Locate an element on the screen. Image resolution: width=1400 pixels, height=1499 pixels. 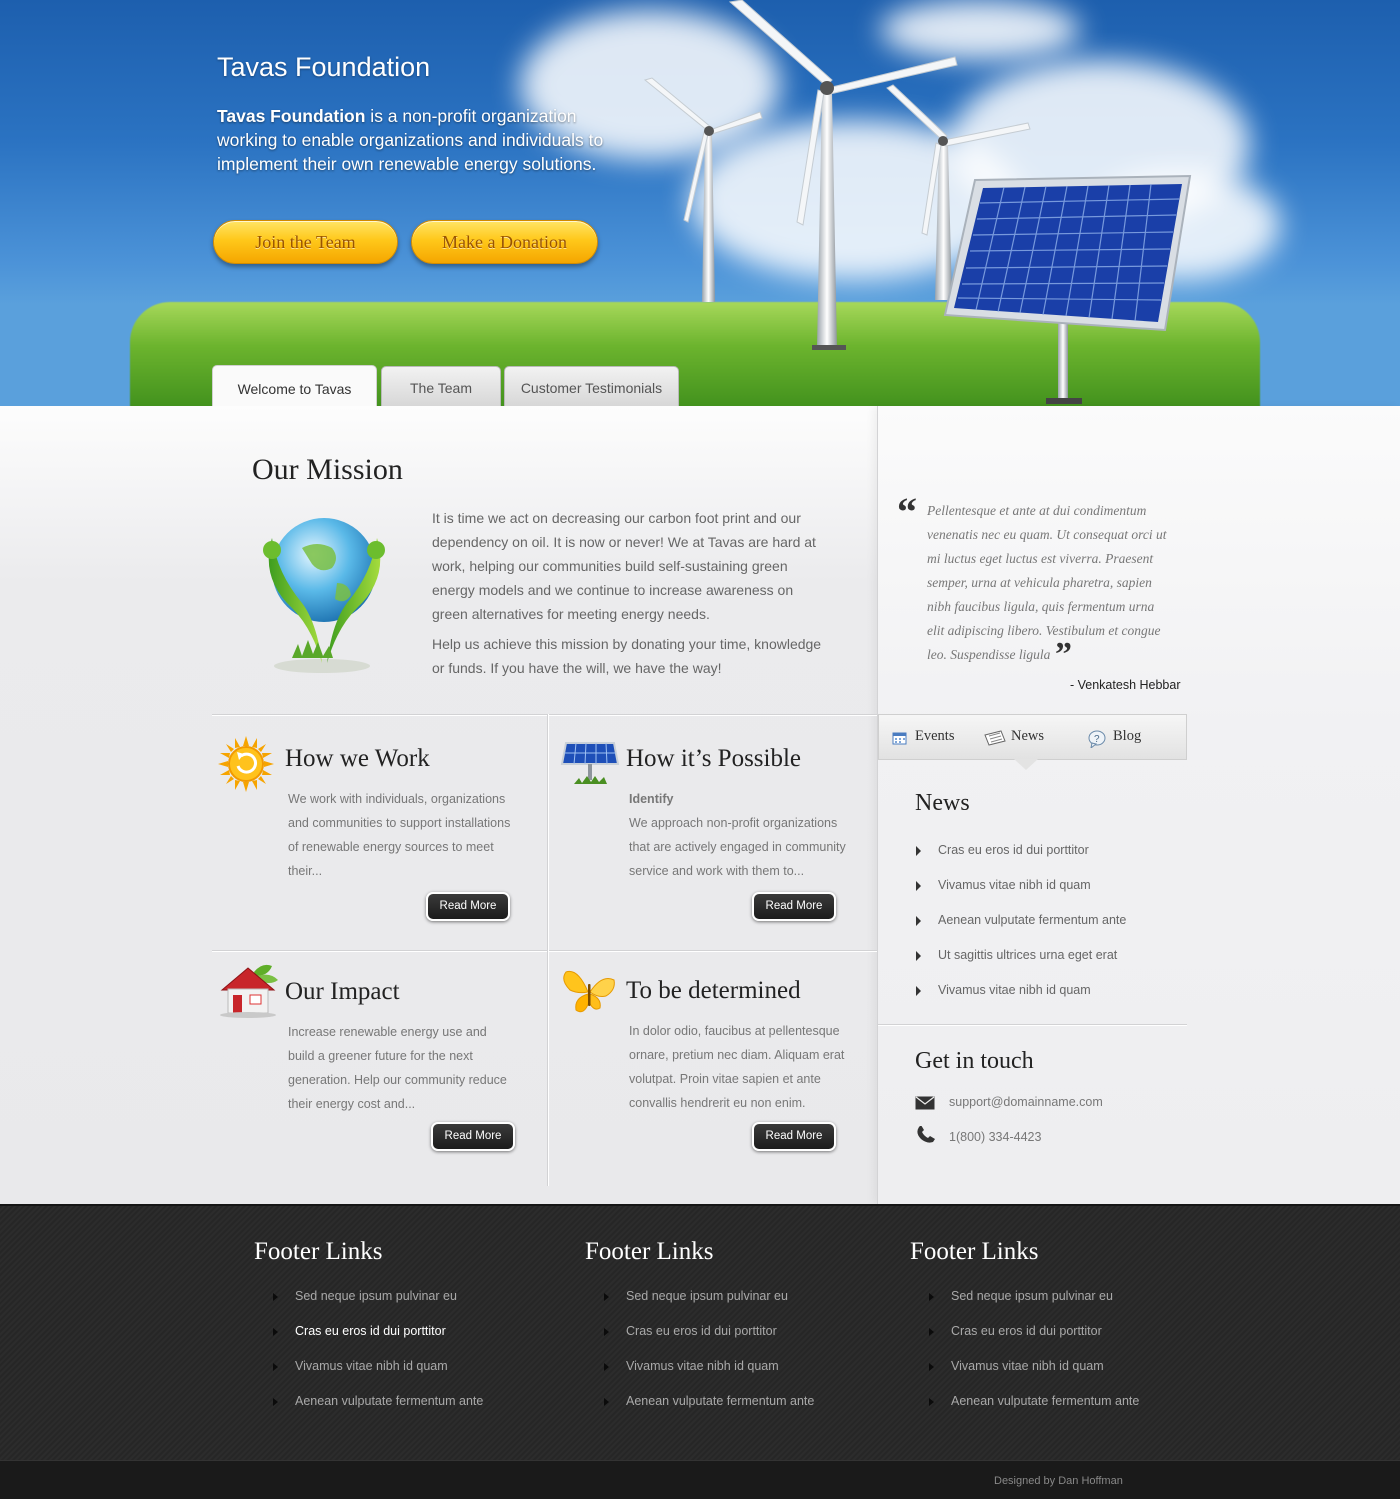
site-title: Tavas Foundation is located at coordinates (324, 67).